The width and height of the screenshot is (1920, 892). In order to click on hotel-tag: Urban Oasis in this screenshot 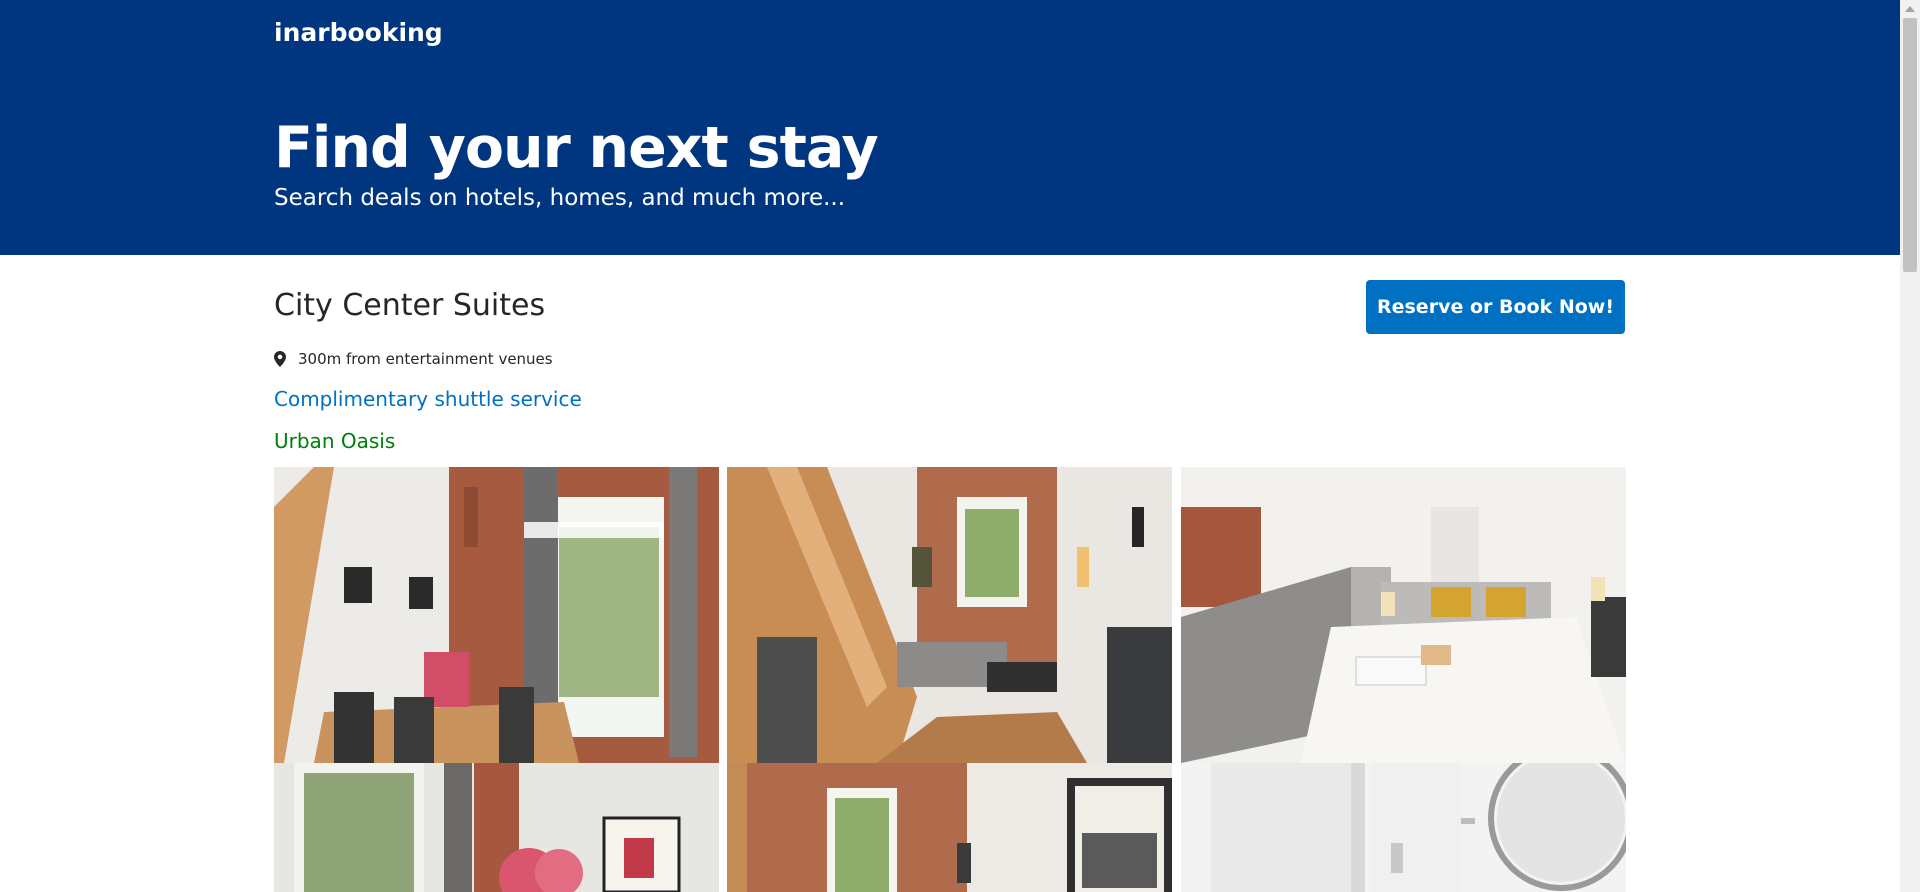, I will do `click(335, 441)`.